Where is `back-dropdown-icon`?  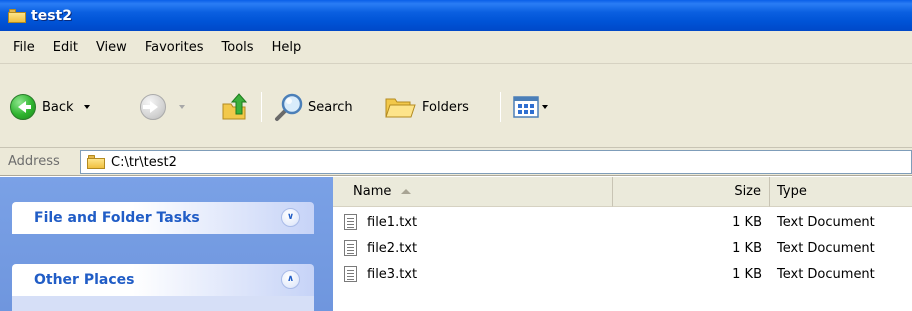 back-dropdown-icon is located at coordinates (86, 107).